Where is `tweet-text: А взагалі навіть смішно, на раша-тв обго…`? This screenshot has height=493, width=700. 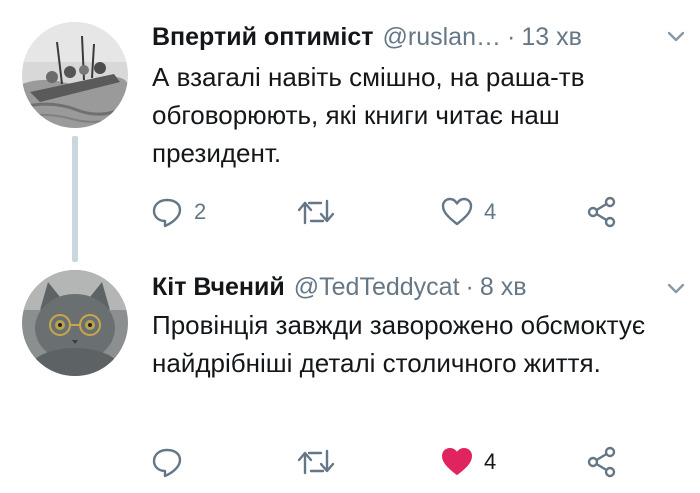 tweet-text: А взагалі навіть смішно, на раша-тв обго… is located at coordinates (368, 115).